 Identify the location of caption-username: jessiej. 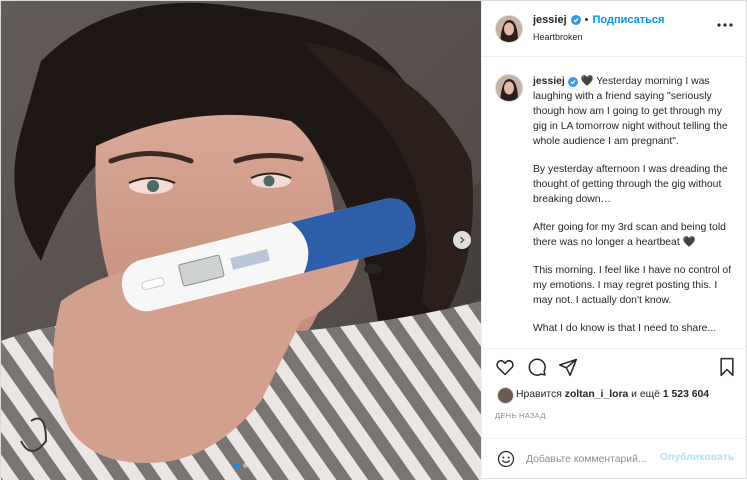
(549, 81).